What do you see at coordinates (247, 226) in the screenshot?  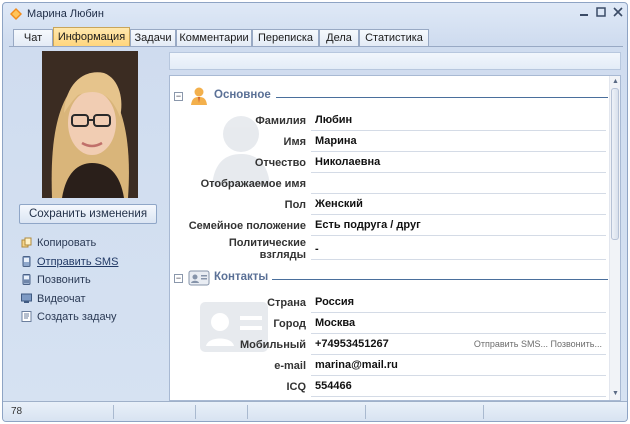 I see `field-label-marital-status: Семейное положение` at bounding box center [247, 226].